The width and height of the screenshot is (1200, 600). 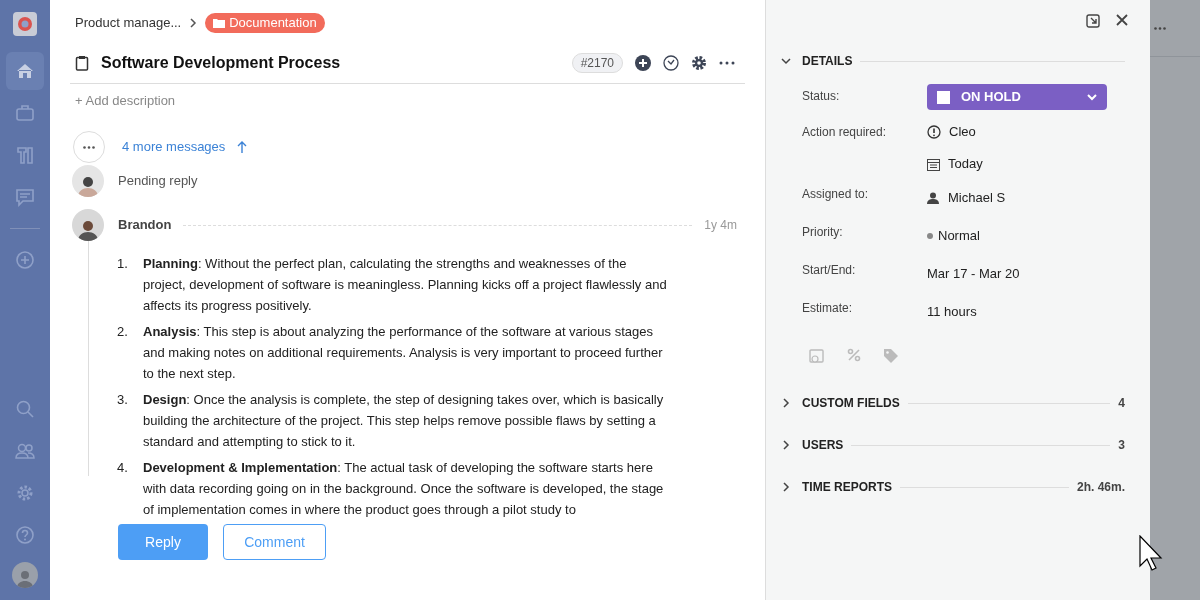 What do you see at coordinates (123, 332) in the screenshot?
I see `list-number: 2.` at bounding box center [123, 332].